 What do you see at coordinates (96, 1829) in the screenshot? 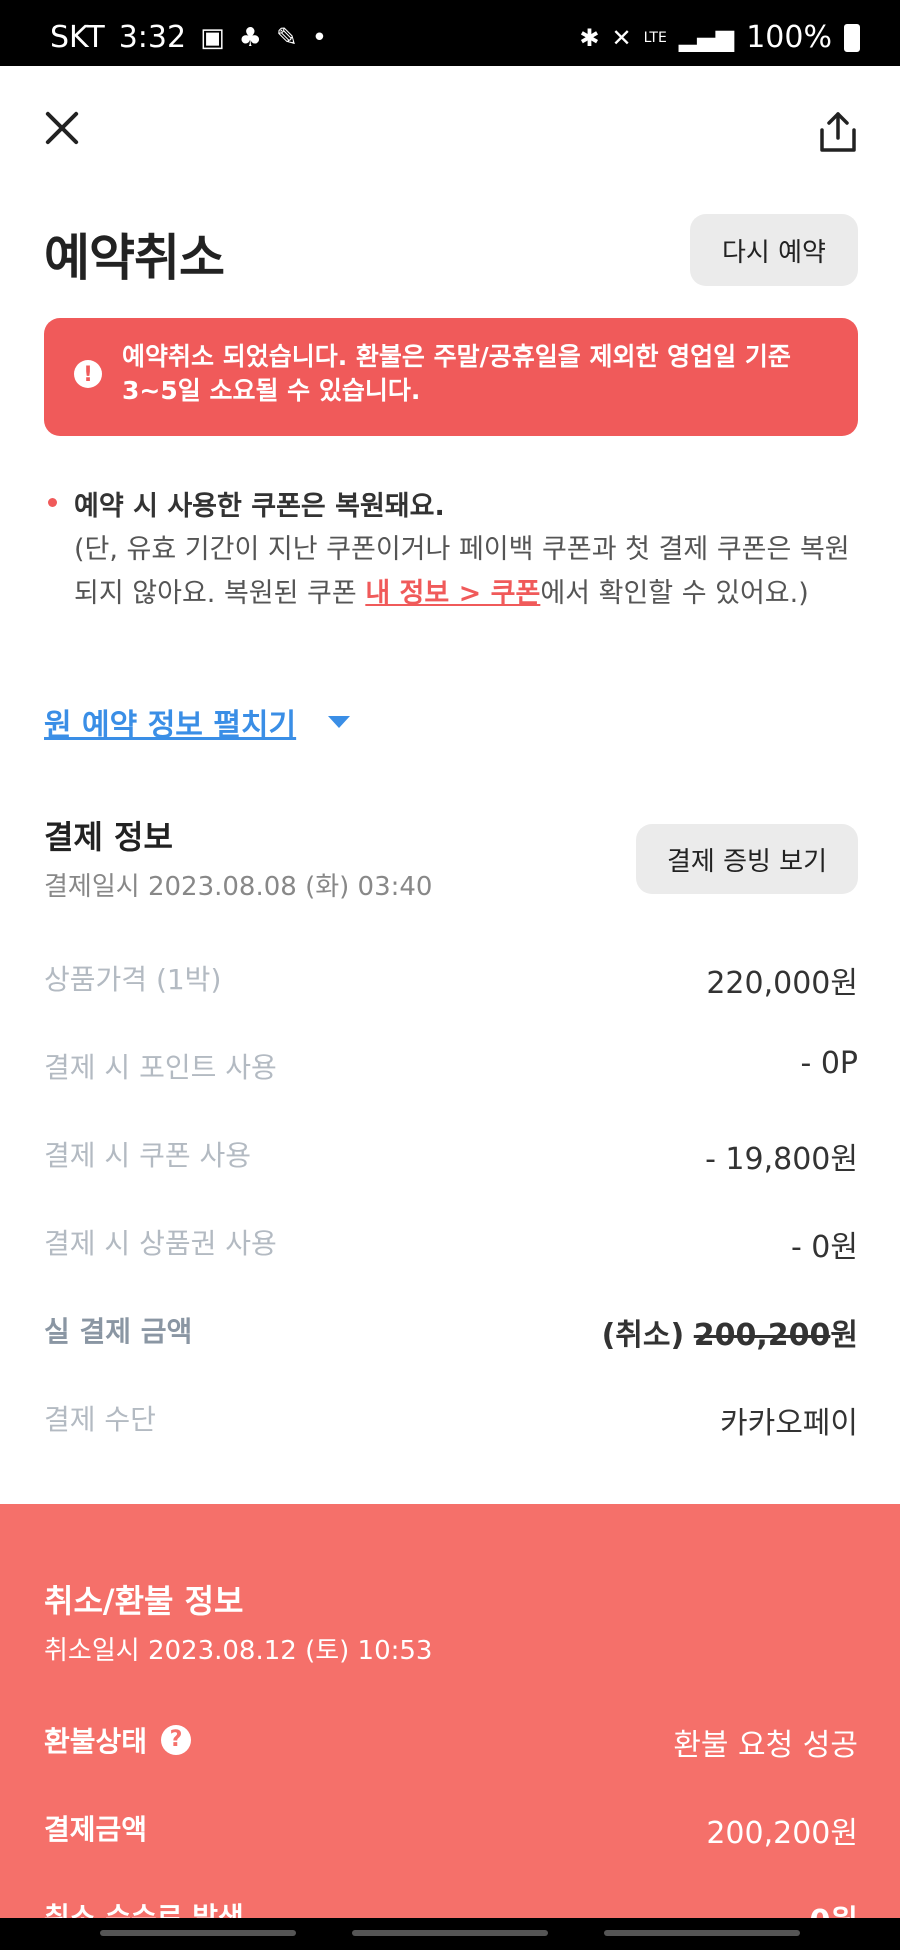
I see `row-label: 결제금액` at bounding box center [96, 1829].